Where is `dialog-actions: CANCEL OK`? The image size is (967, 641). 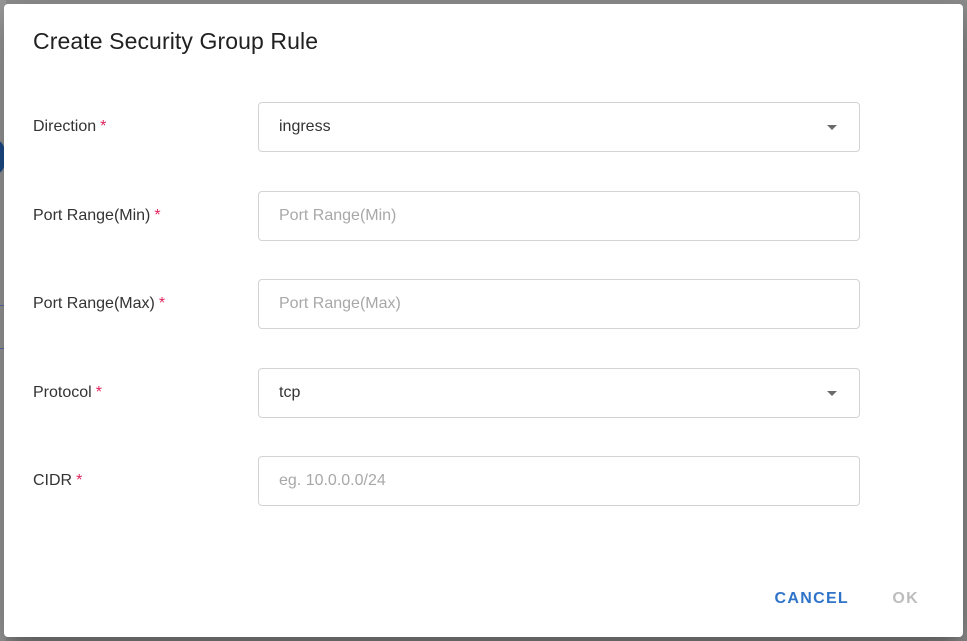
dialog-actions: CANCEL OK is located at coordinates (813, 602).